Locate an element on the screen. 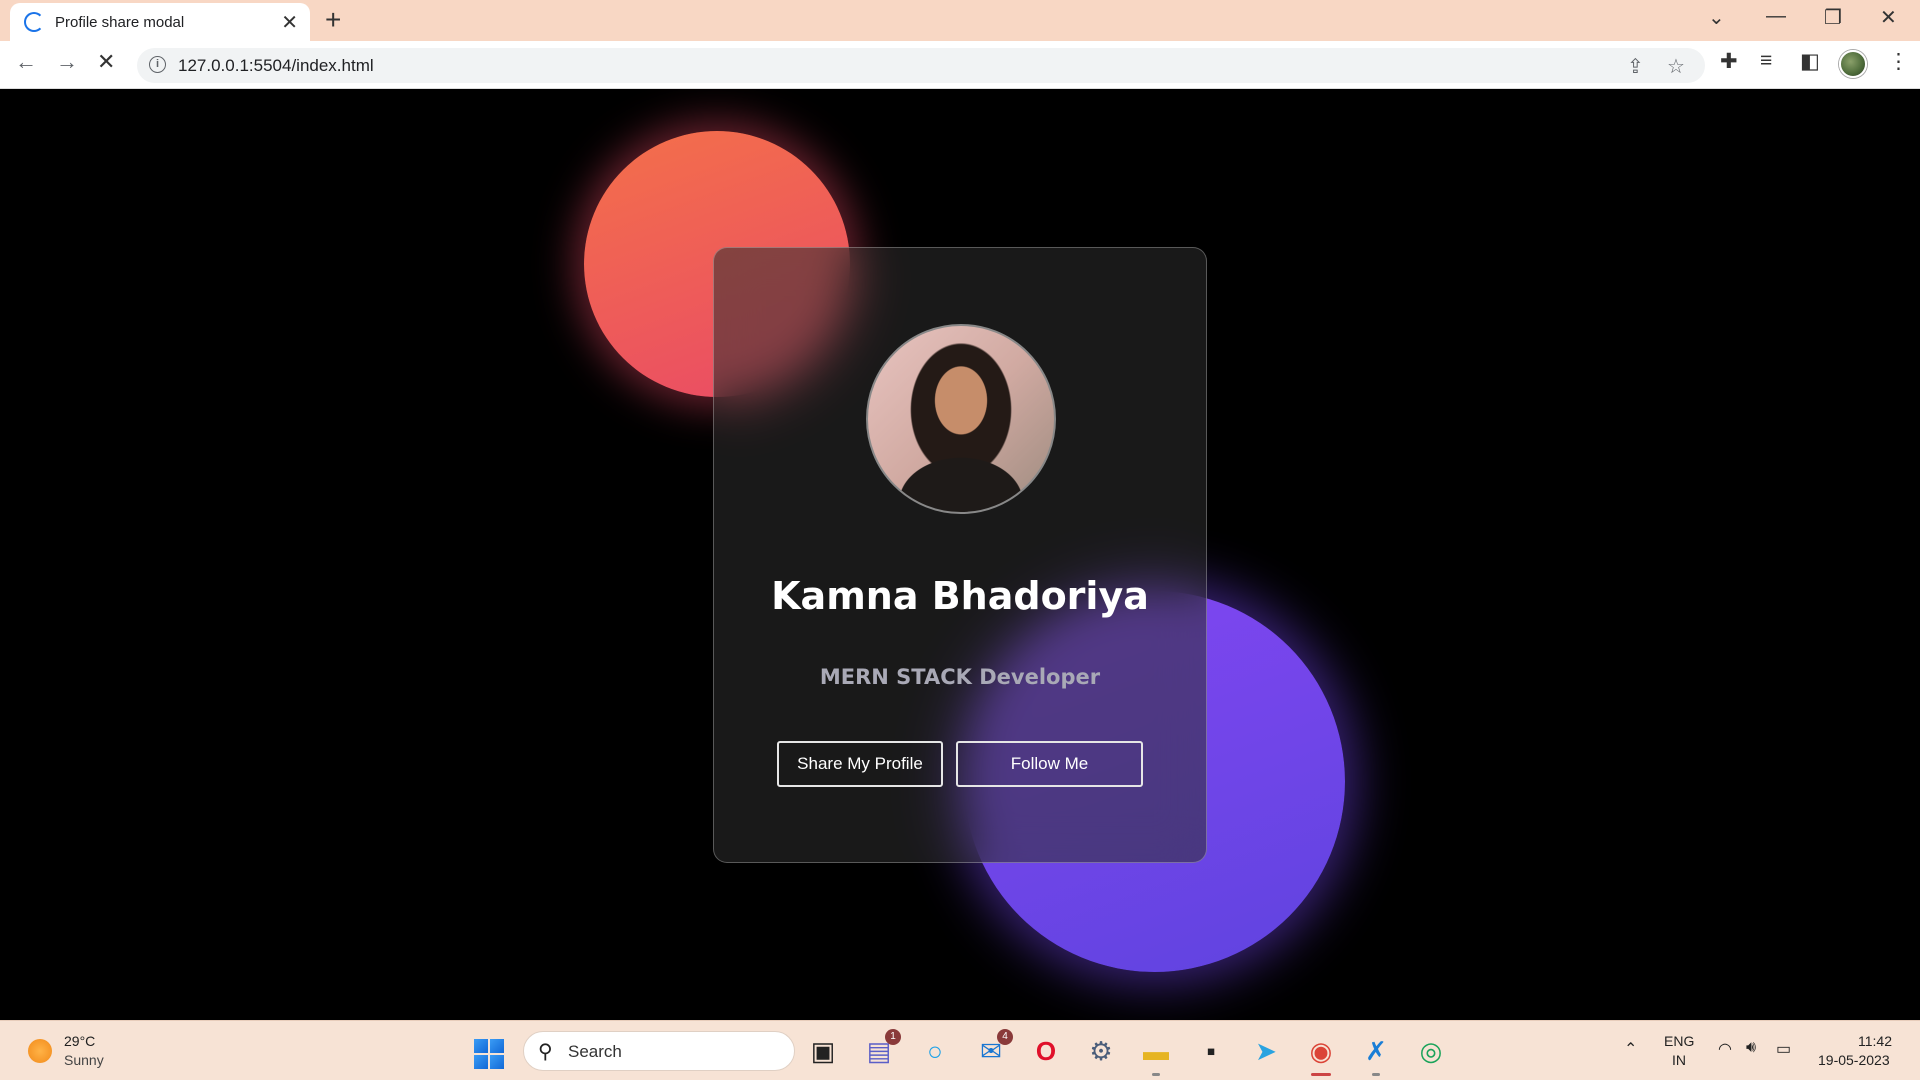  volume-icon: 🔊︎ is located at coordinates (1751, 1048).